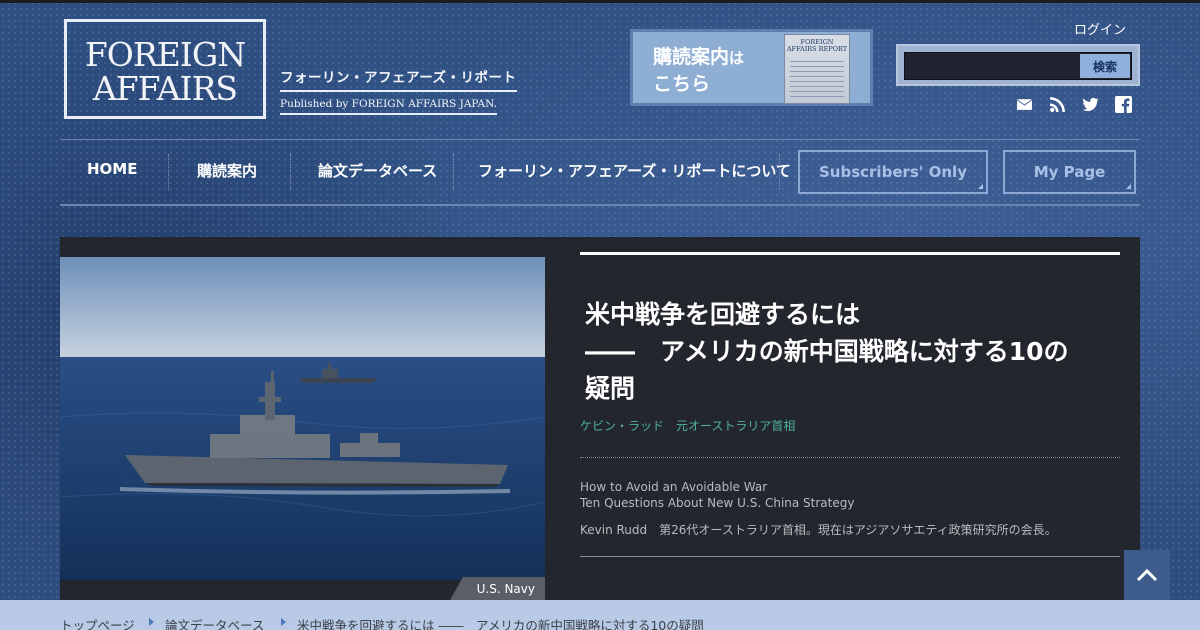 The height and width of the screenshot is (630, 1200). I want to click on banner-line1-small: は, so click(737, 58).